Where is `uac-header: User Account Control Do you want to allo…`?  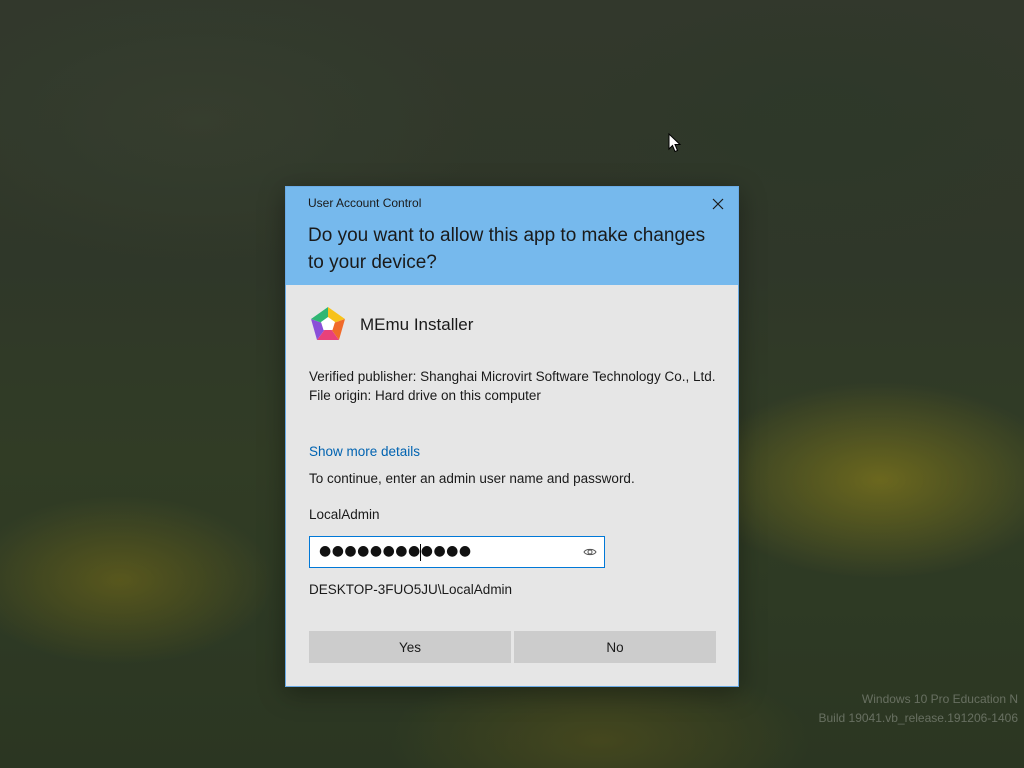 uac-header: User Account Control Do you want to allo… is located at coordinates (512, 236).